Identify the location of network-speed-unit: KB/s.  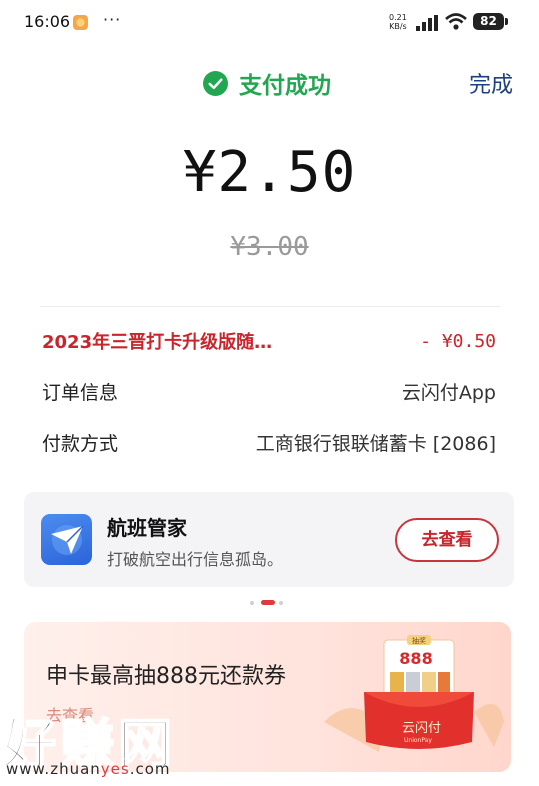
(398, 26).